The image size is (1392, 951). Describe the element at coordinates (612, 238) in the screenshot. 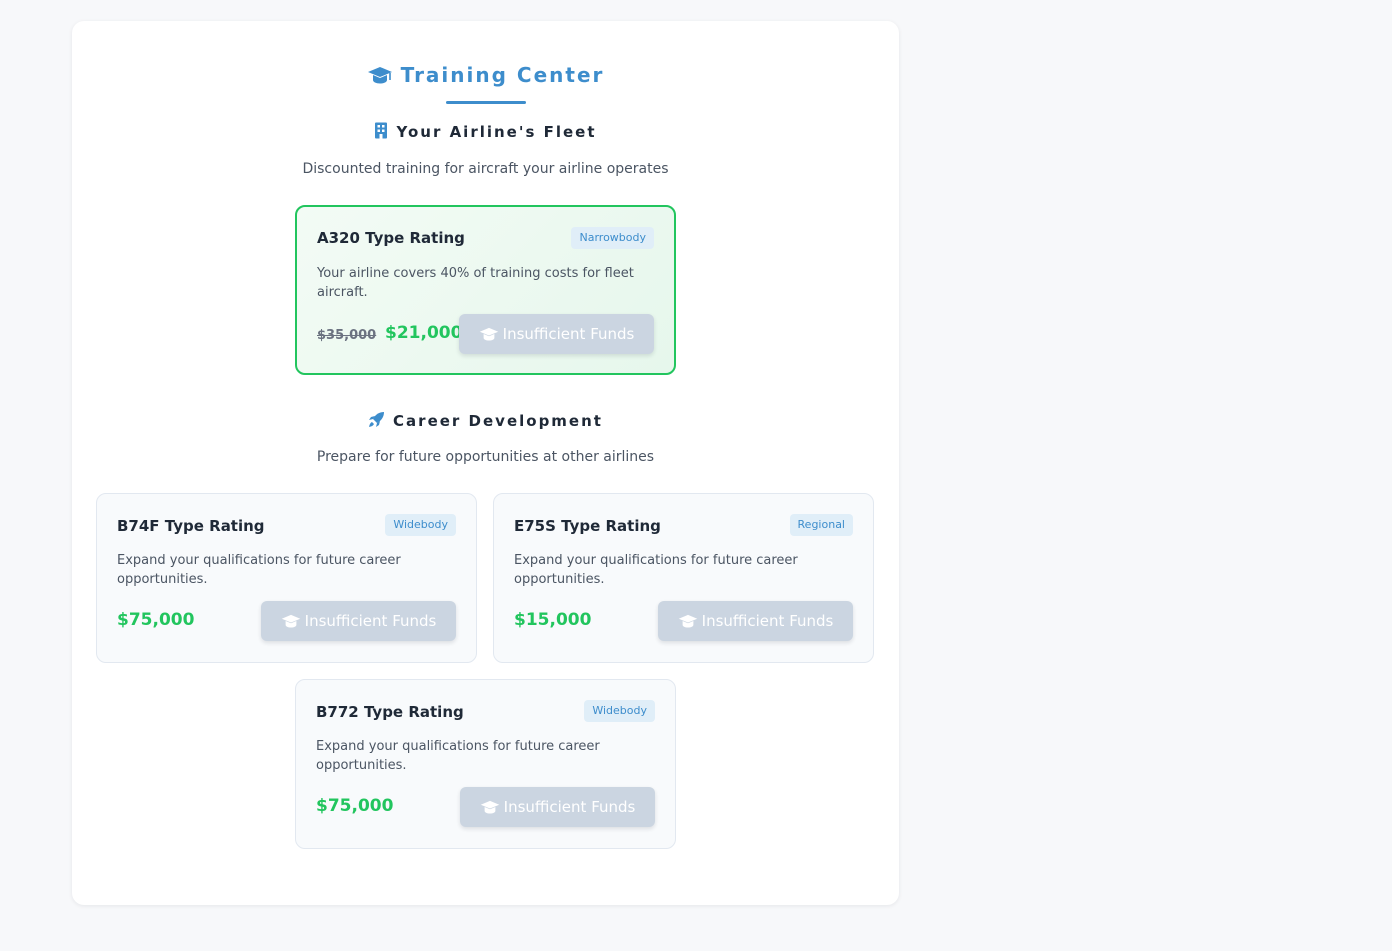

I see `aircraft-category-badge: Narrowbody` at that location.